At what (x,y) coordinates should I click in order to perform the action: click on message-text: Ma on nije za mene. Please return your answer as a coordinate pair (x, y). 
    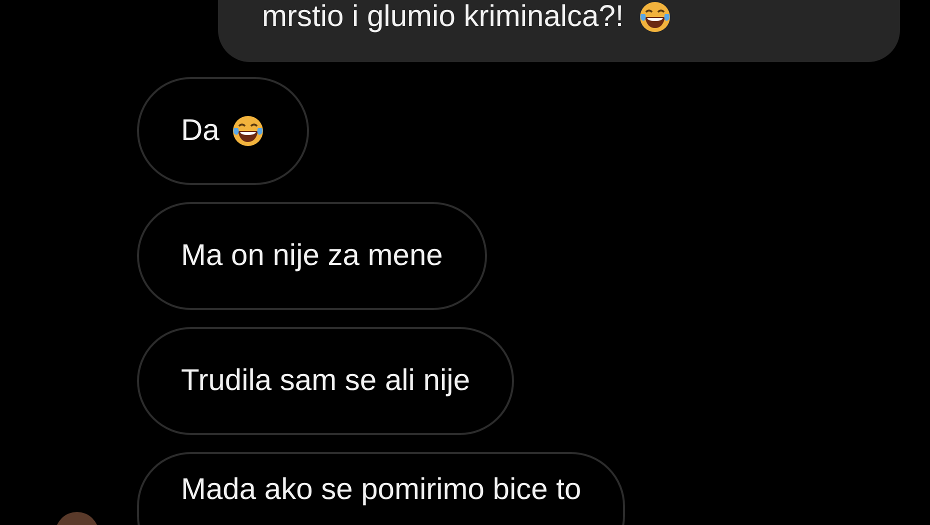
    Looking at the image, I should click on (312, 256).